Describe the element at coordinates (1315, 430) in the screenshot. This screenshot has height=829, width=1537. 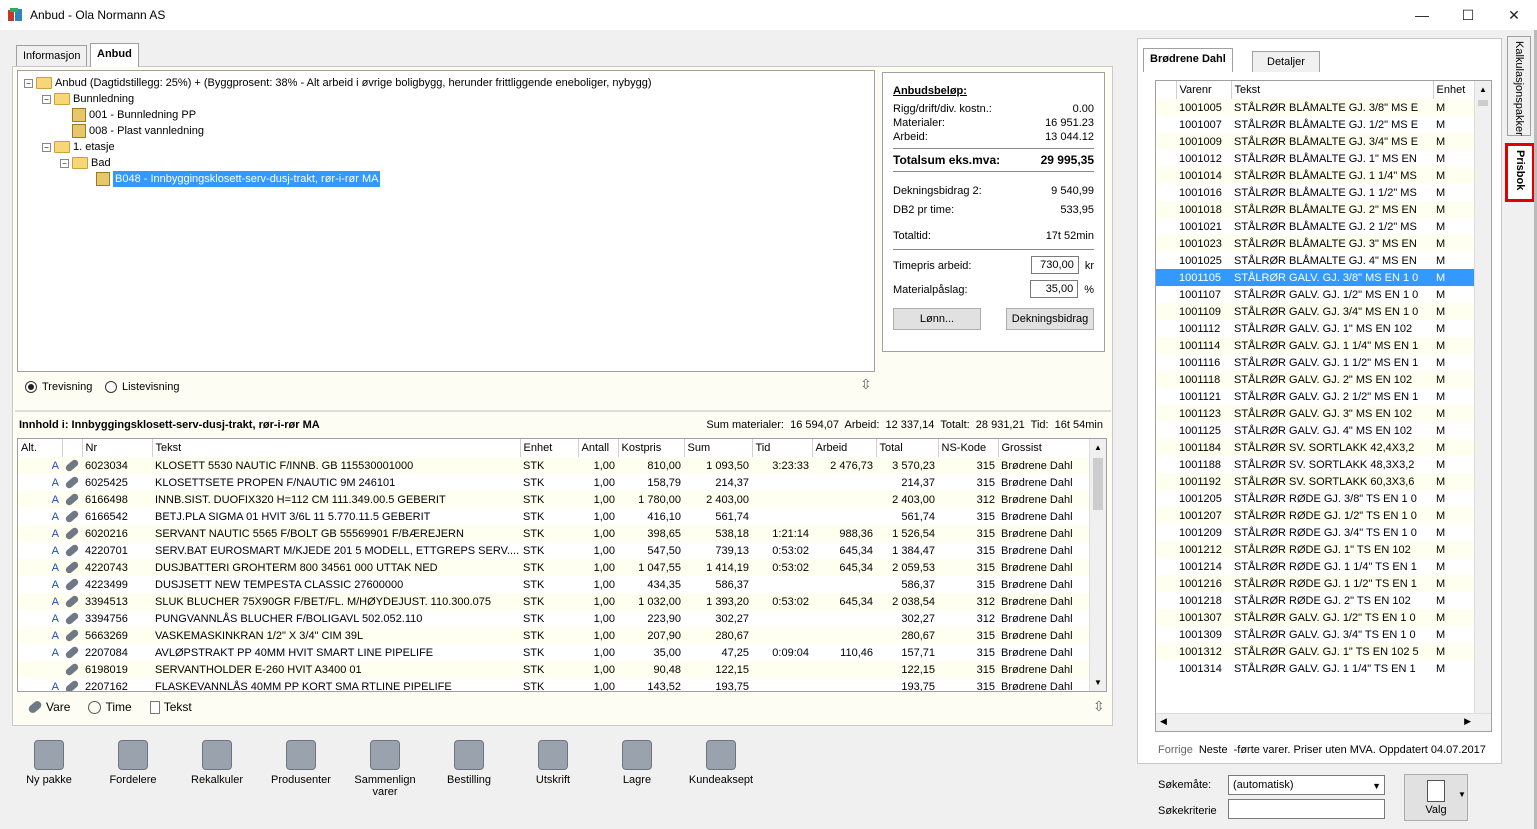
I see `price-row: 1001125 STÅLRØR GALV. GJ. 4" MS EN 102 M` at that location.